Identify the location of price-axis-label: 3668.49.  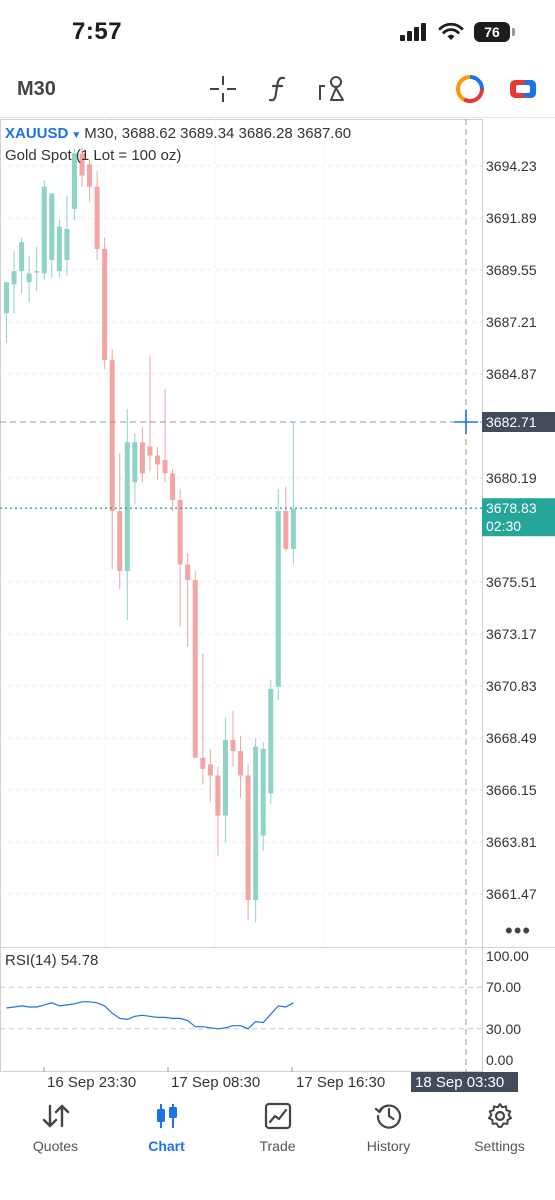
(511, 738).